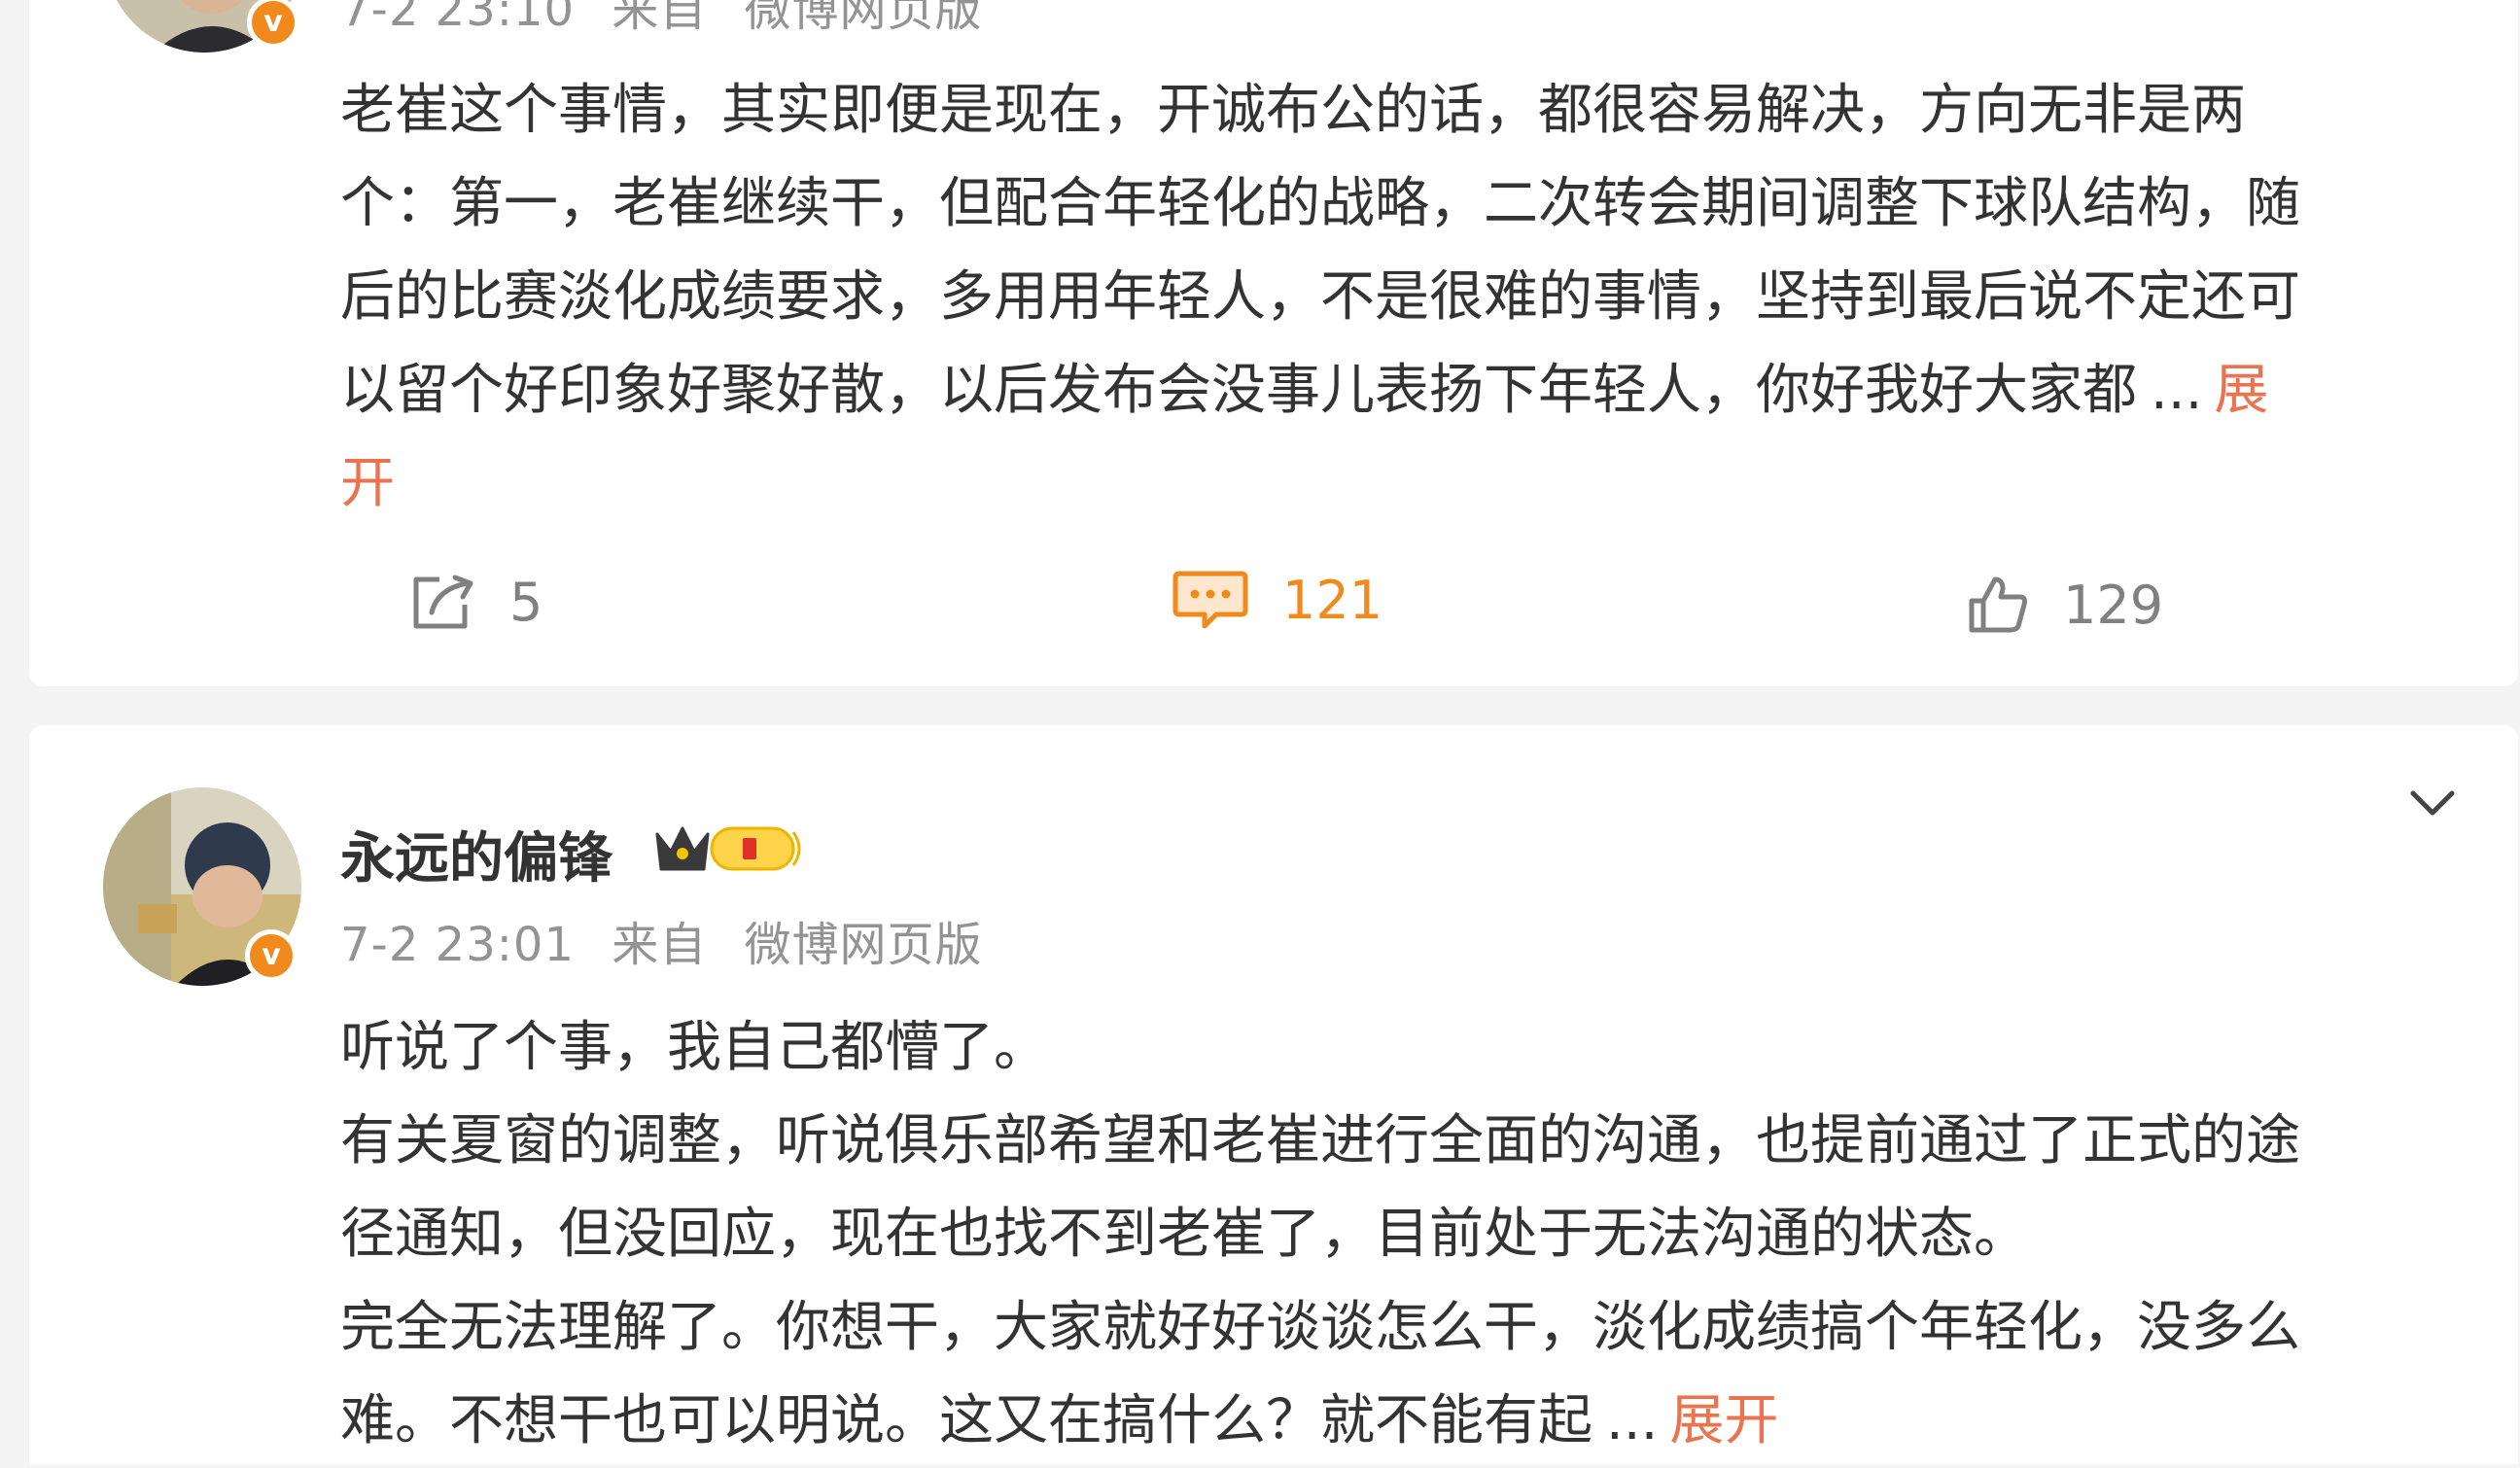 The width and height of the screenshot is (2520, 1468). What do you see at coordinates (1320, 1140) in the screenshot?
I see `post-text-line: 有关夏窗的调整，听说俱乐部希望和老崔进行全面的沟通，也提前通过了正式的途` at bounding box center [1320, 1140].